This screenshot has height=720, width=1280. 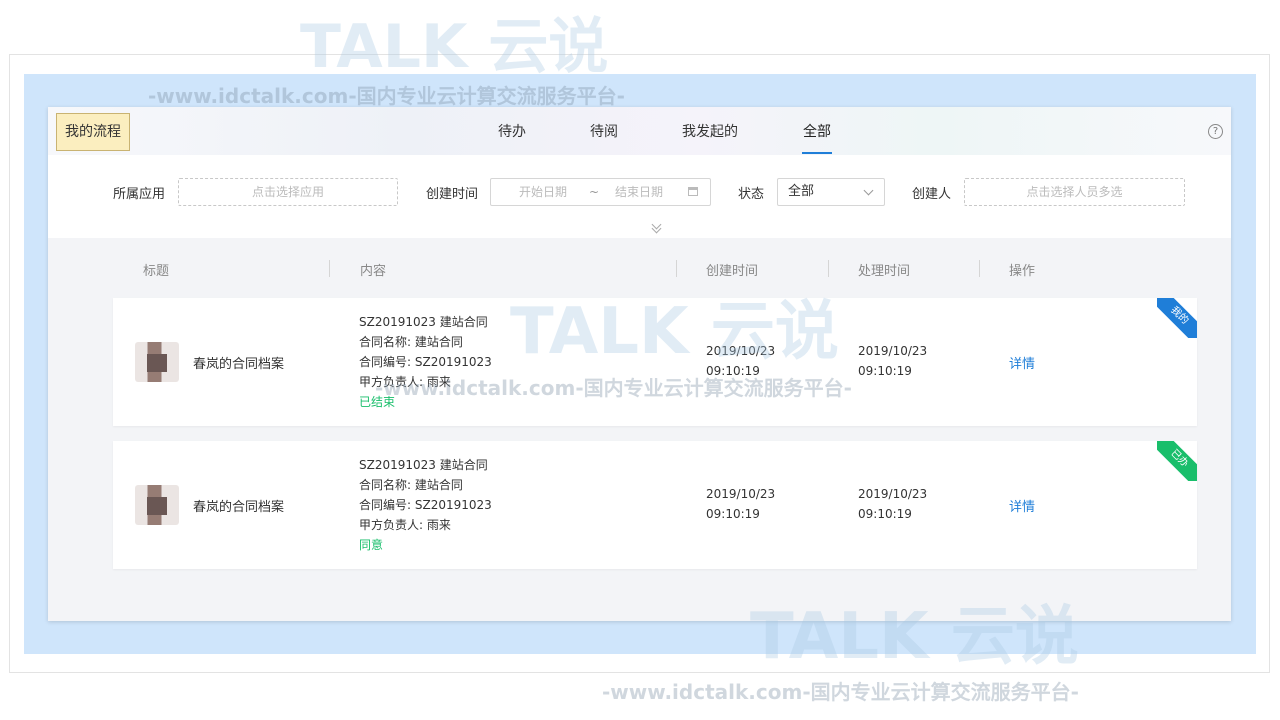 I want to click on created-time-label: 创建时间, so click(x=452, y=194).